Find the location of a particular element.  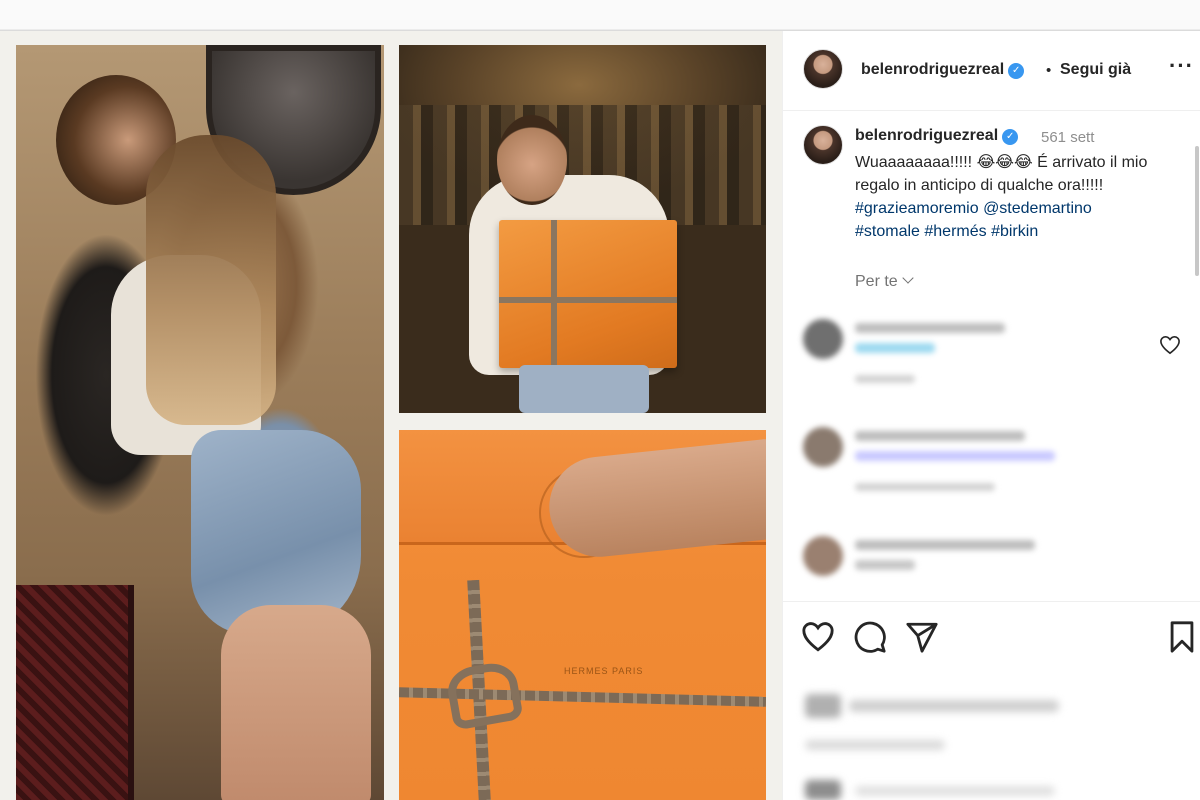

box-ribbon-vertical is located at coordinates (554, 294).